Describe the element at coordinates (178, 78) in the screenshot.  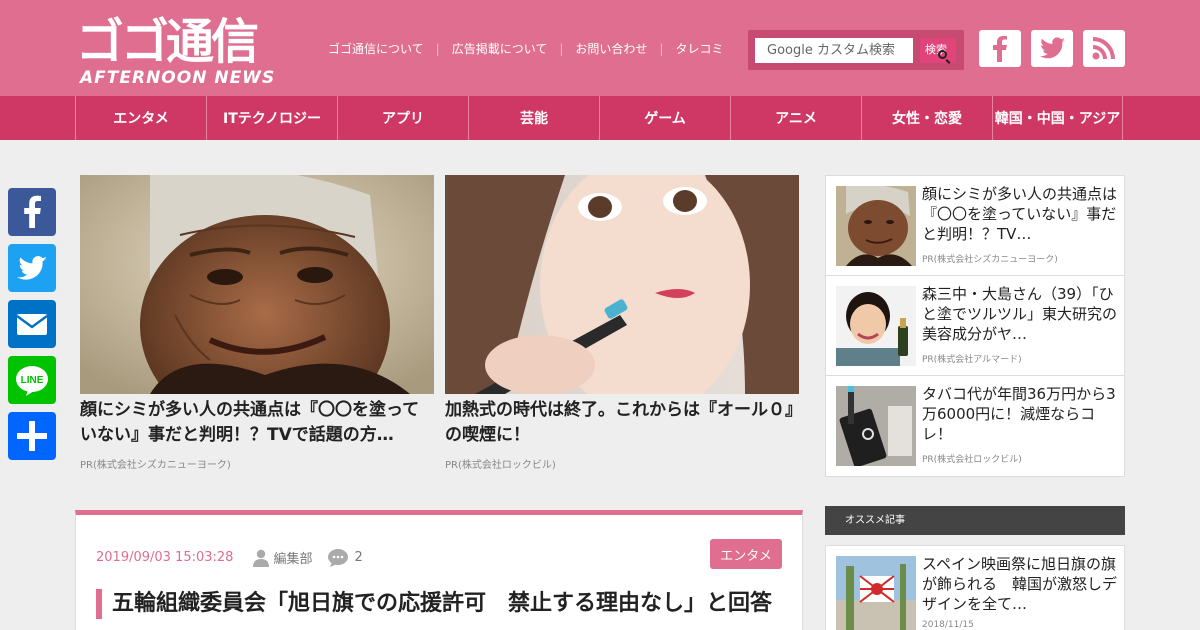
I see `logo-sub-text: AFTERNOON NEWS` at that location.